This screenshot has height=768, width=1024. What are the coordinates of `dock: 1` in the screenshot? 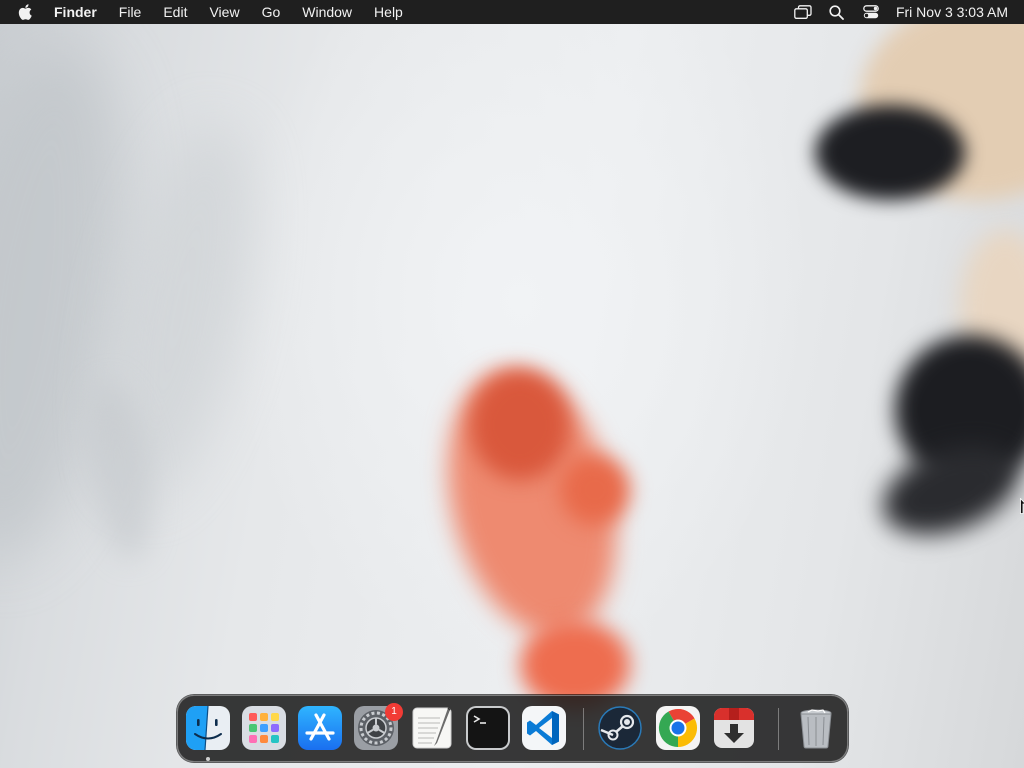 It's located at (512, 728).